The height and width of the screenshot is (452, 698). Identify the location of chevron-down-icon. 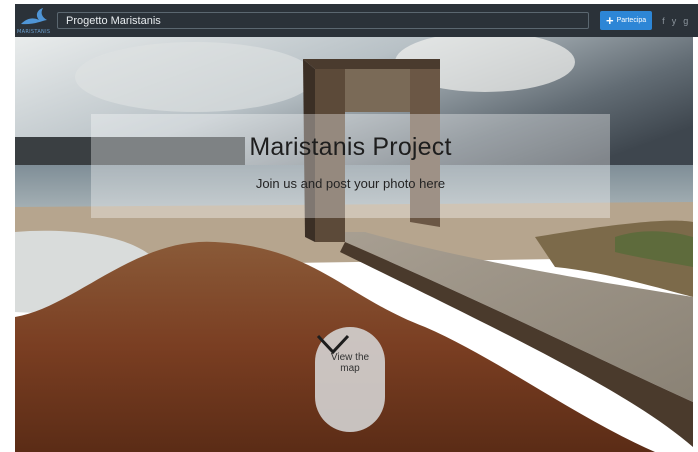
(333, 344).